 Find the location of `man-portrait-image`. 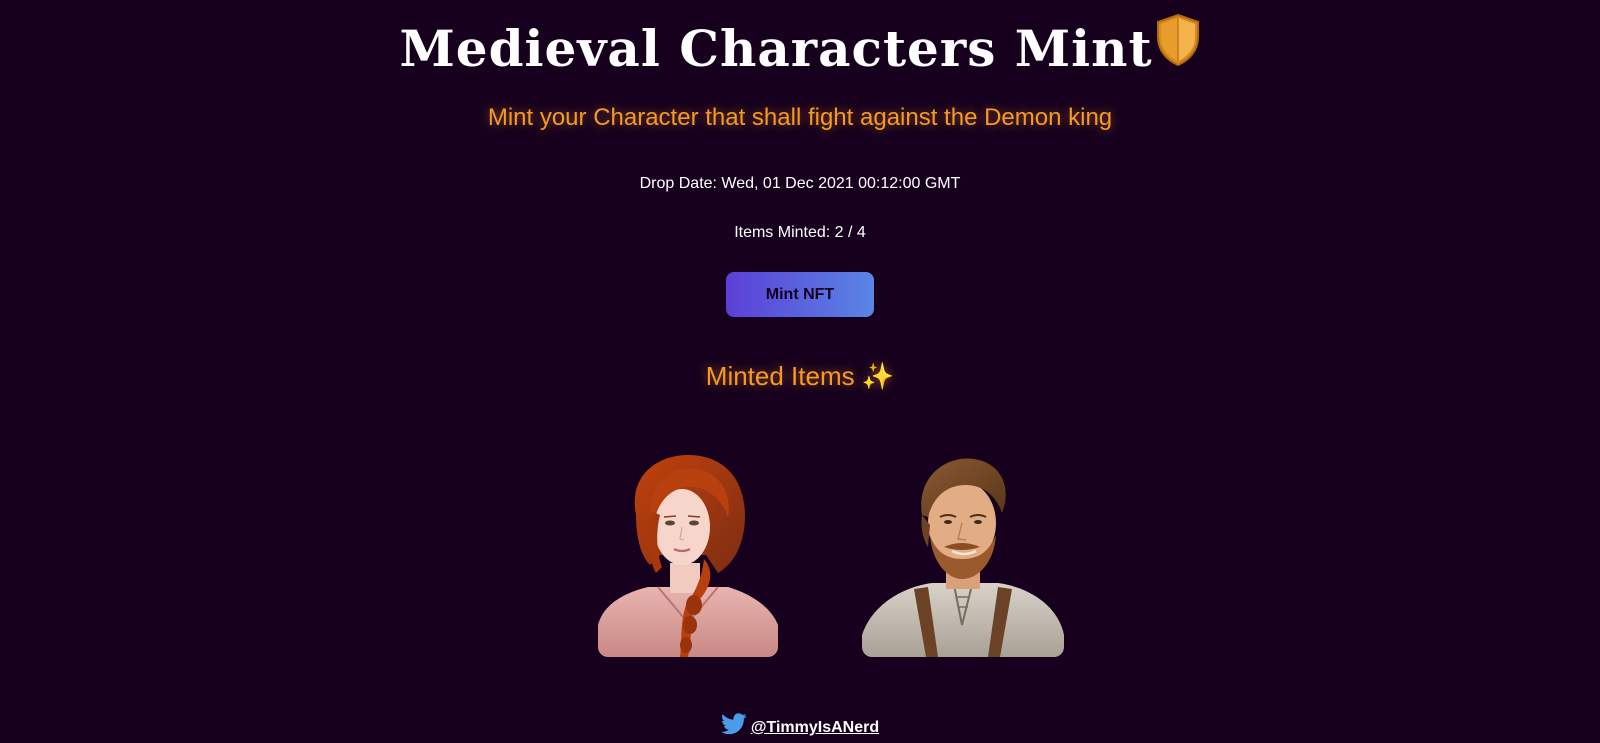

man-portrait-image is located at coordinates (963, 557).